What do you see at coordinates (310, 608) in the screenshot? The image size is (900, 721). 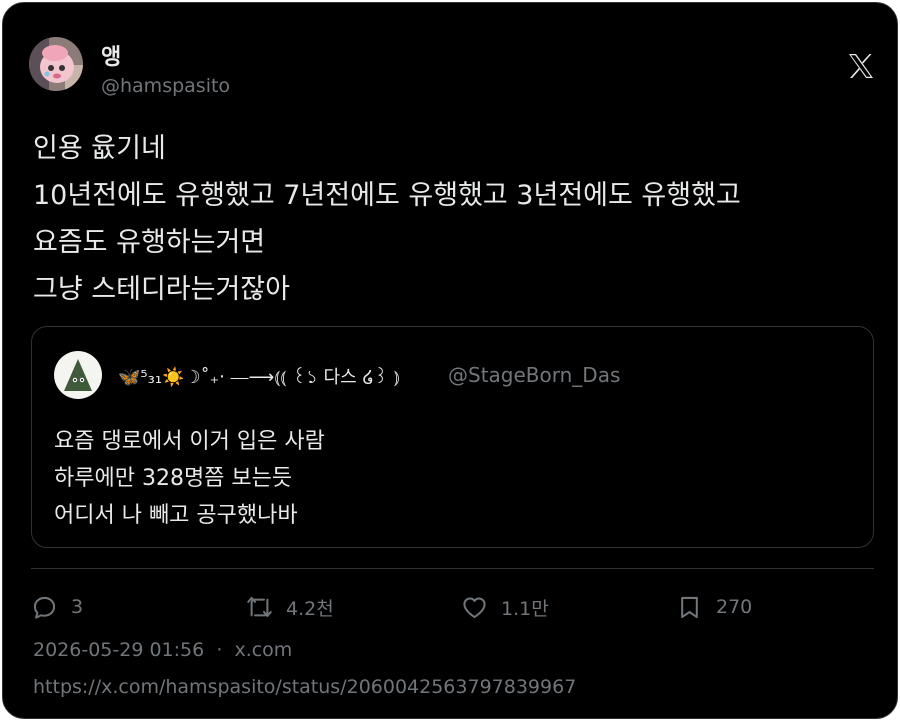 I see `retweet-count: 4.2천` at bounding box center [310, 608].